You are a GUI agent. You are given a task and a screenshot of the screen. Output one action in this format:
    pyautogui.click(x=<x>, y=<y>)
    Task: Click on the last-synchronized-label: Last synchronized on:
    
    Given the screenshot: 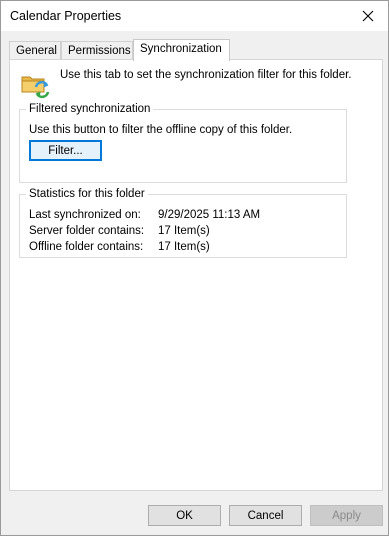 What is the action you would take?
    pyautogui.click(x=85, y=215)
    